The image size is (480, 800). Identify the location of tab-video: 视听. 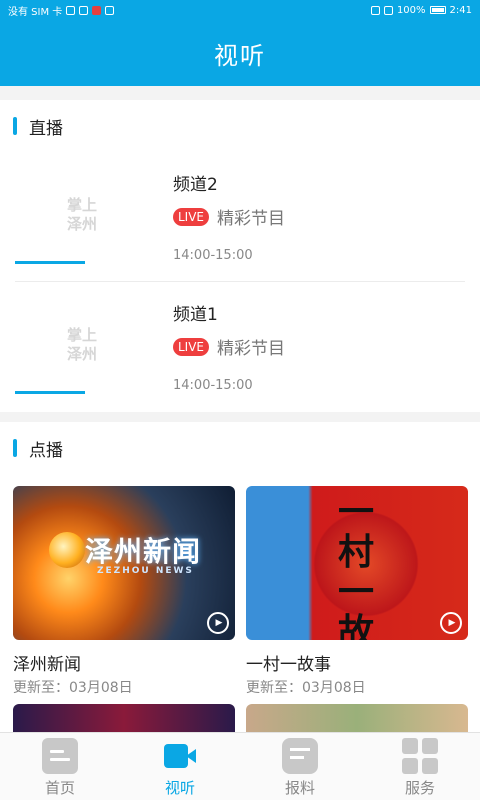
(180, 766).